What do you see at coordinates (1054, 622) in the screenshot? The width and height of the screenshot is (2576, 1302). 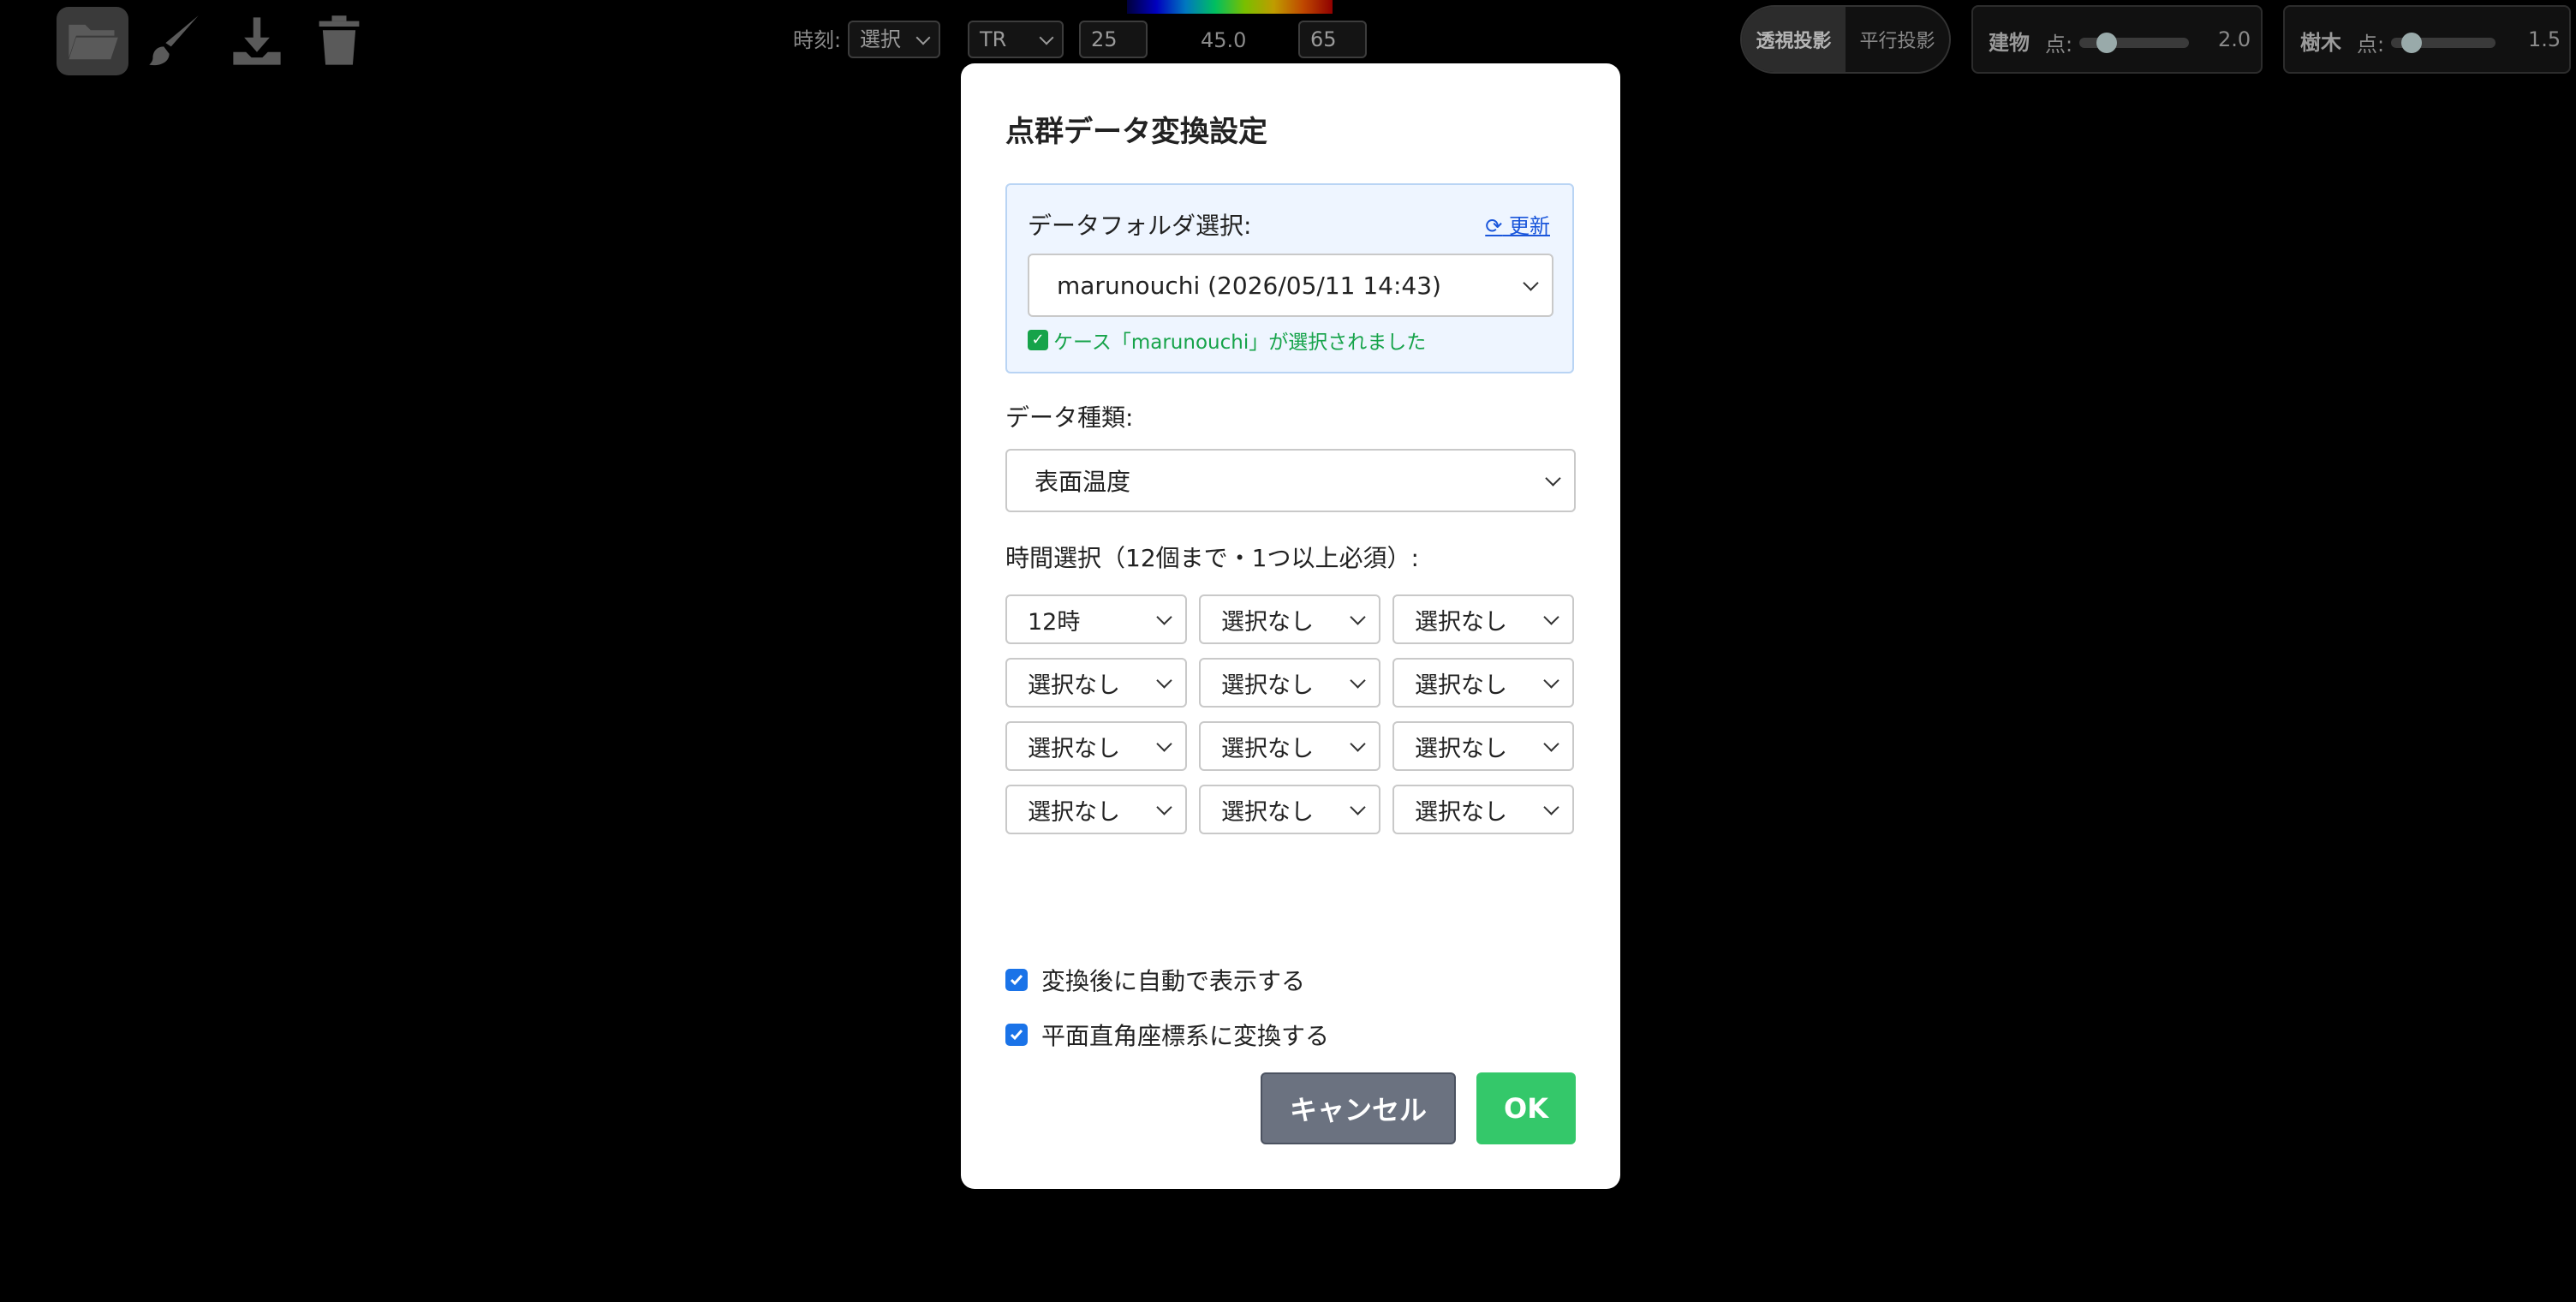 I see `time-select-value: 12時` at bounding box center [1054, 622].